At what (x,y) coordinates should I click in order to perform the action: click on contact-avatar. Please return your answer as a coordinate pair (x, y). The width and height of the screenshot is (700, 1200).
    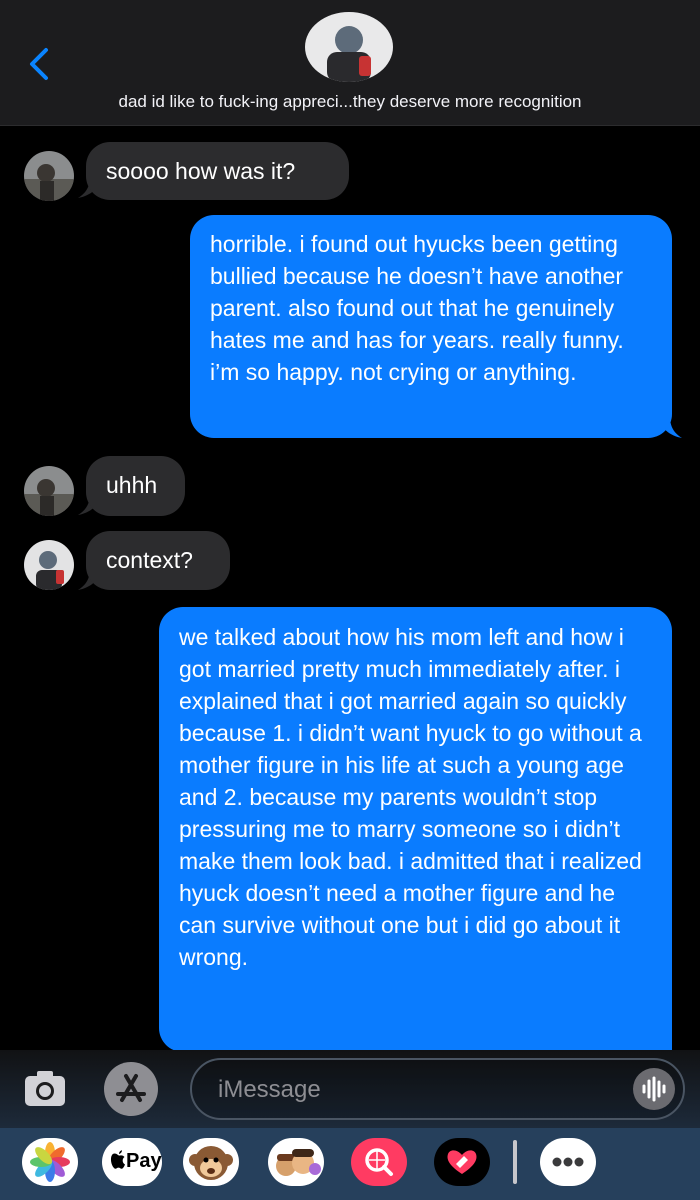
    Looking at the image, I should click on (349, 47).